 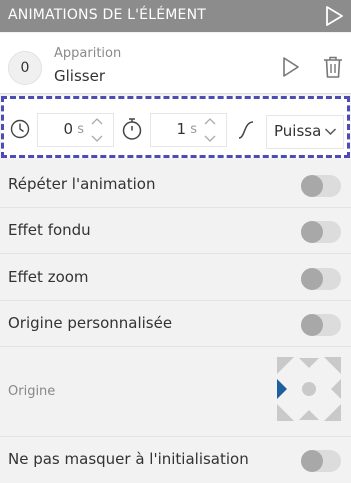 What do you see at coordinates (188, 130) in the screenshot?
I see `duration-stepper: 1 s` at bounding box center [188, 130].